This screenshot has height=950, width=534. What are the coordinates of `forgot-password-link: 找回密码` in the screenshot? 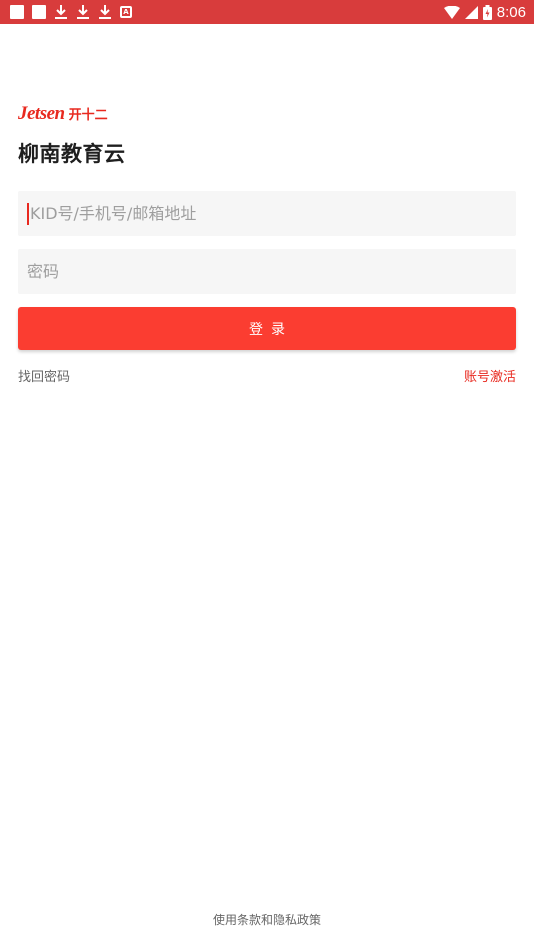 It's located at (44, 375).